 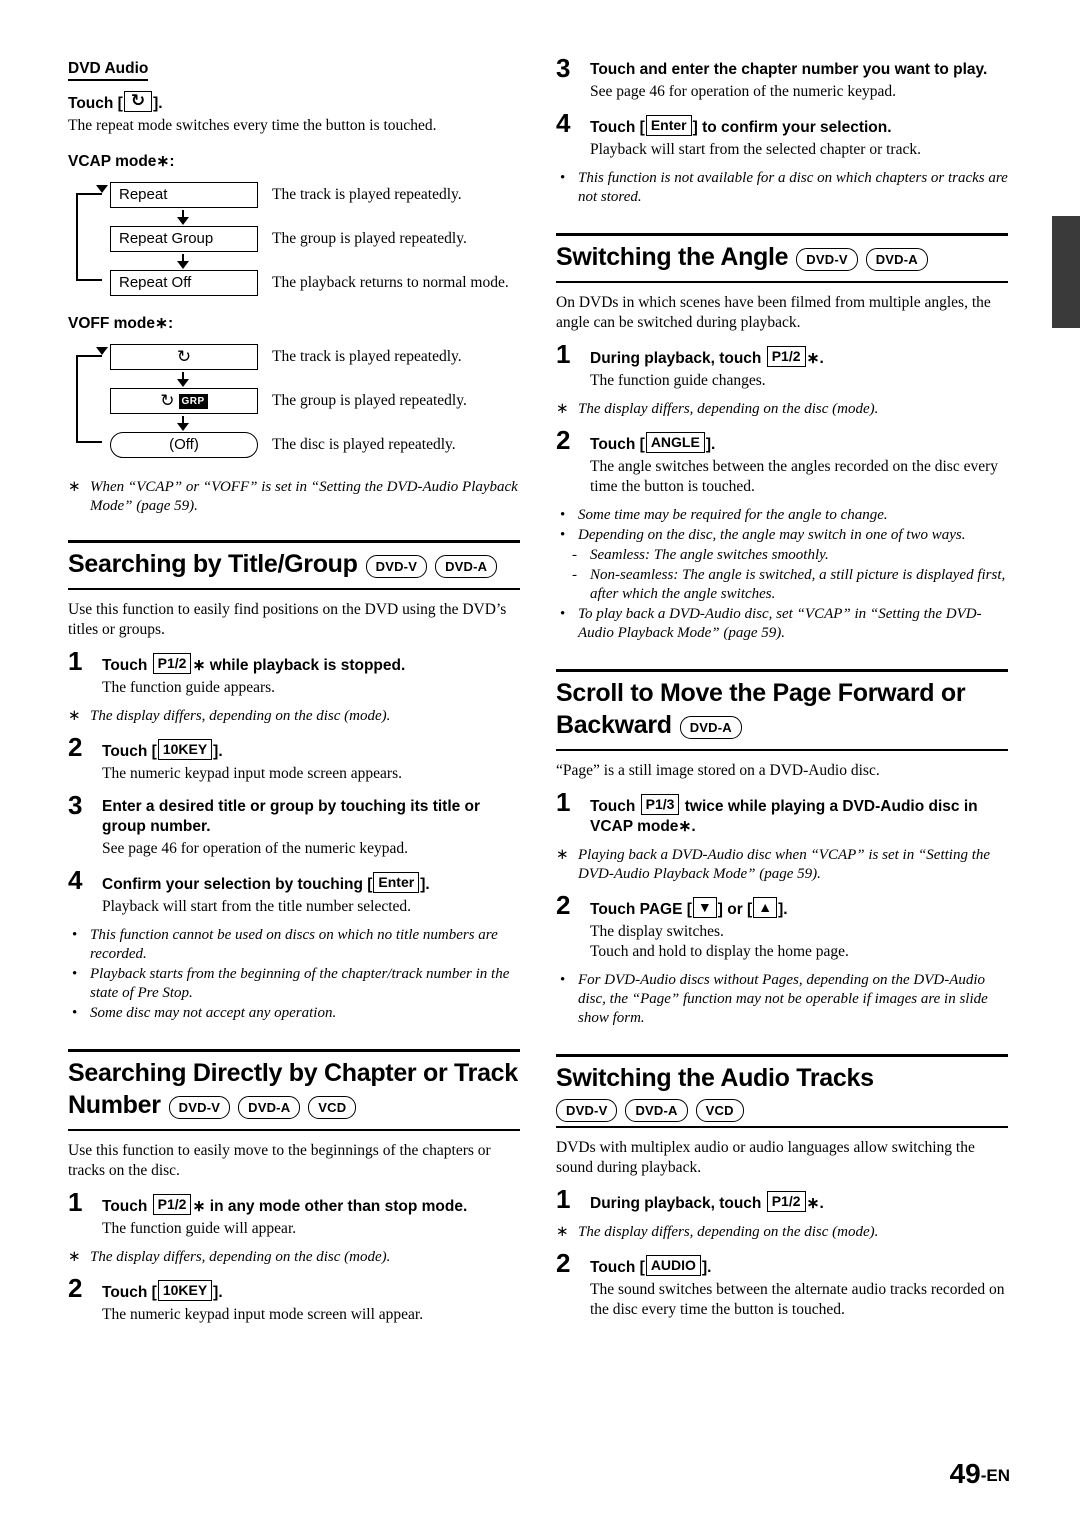 I want to click on repeat-icon: ↻, so click(x=138, y=101).